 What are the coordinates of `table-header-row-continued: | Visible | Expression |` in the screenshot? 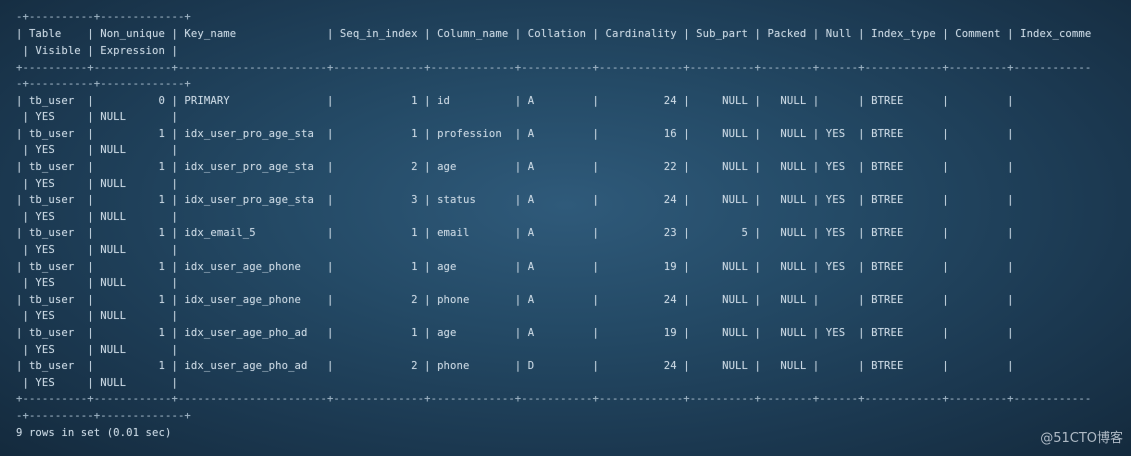 It's located at (97, 51).